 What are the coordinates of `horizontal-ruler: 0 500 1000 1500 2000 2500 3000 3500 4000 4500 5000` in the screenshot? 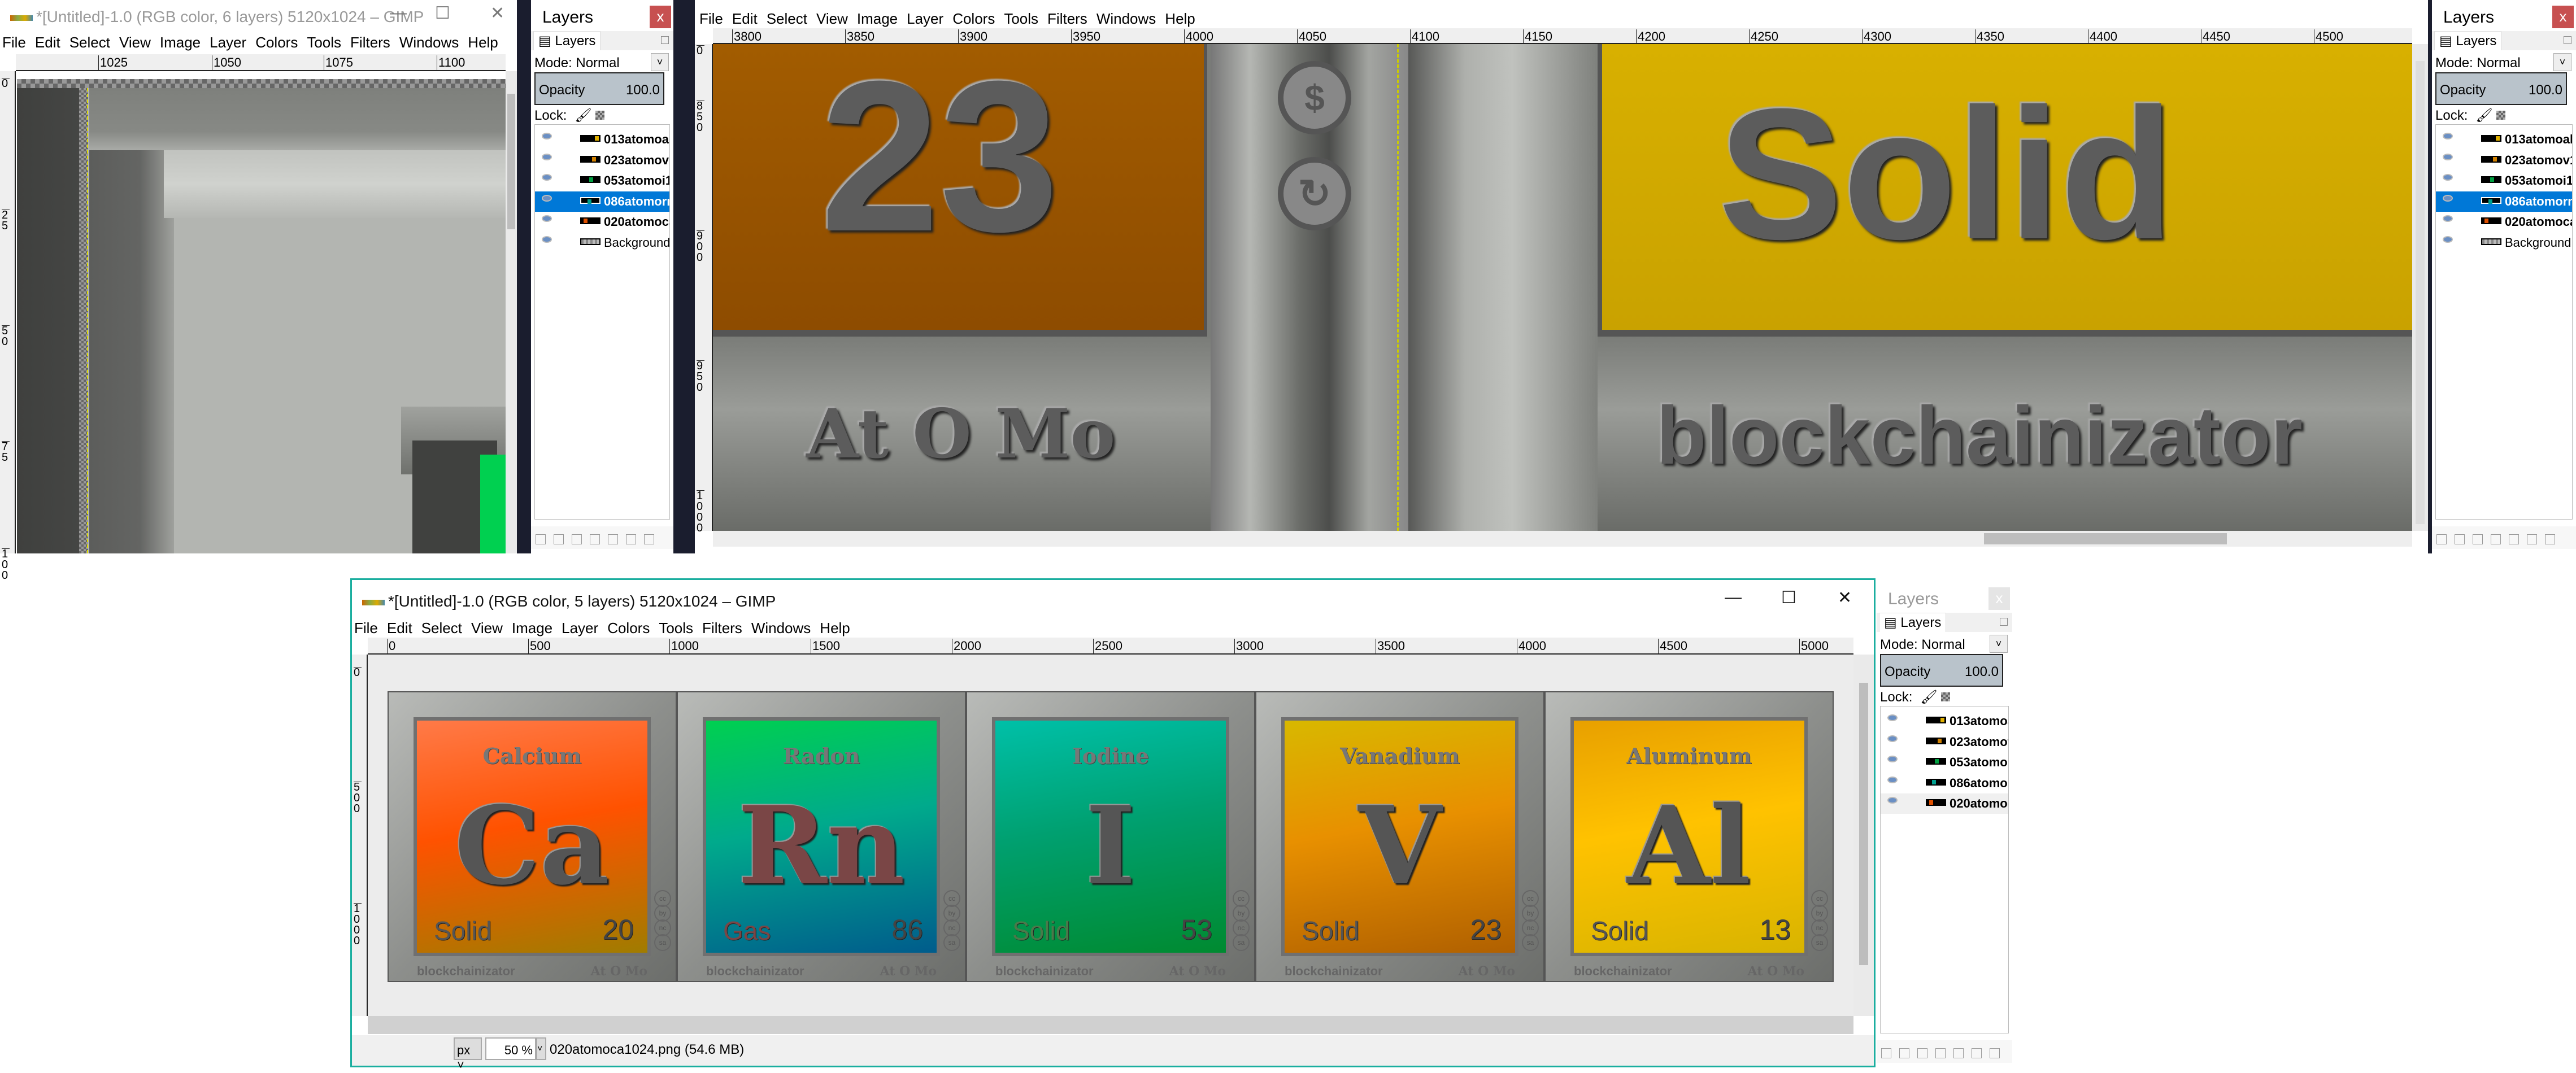 It's located at (1110, 647).